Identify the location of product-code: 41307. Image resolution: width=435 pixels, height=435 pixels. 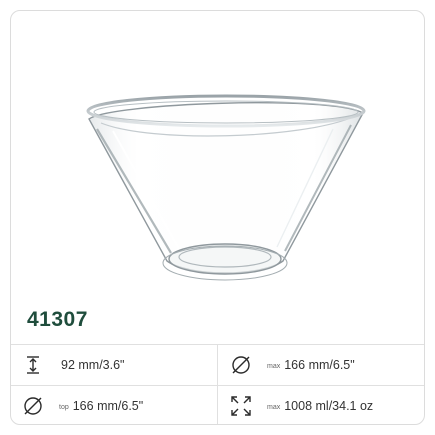
(57, 319).